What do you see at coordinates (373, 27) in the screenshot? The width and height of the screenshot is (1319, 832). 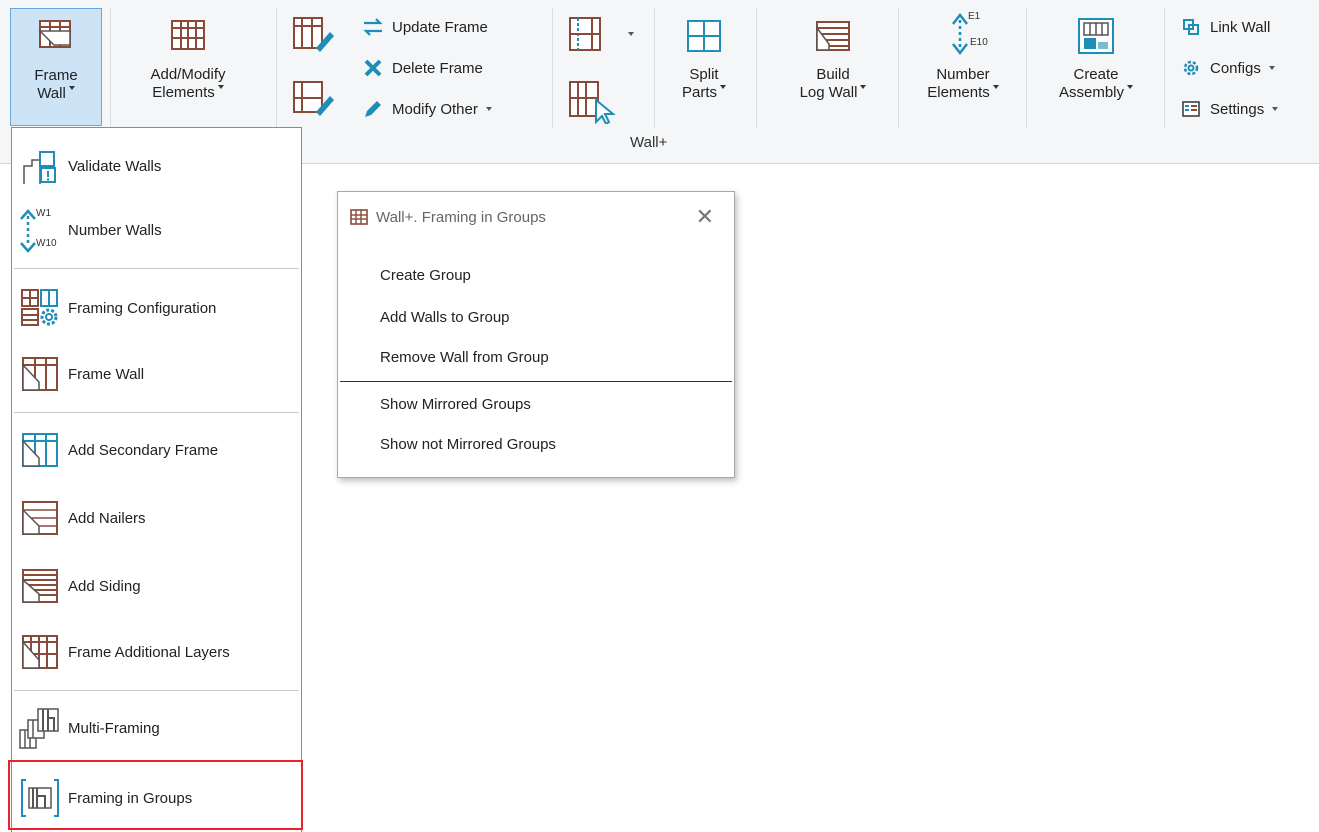 I see `swap-arrows-icon` at bounding box center [373, 27].